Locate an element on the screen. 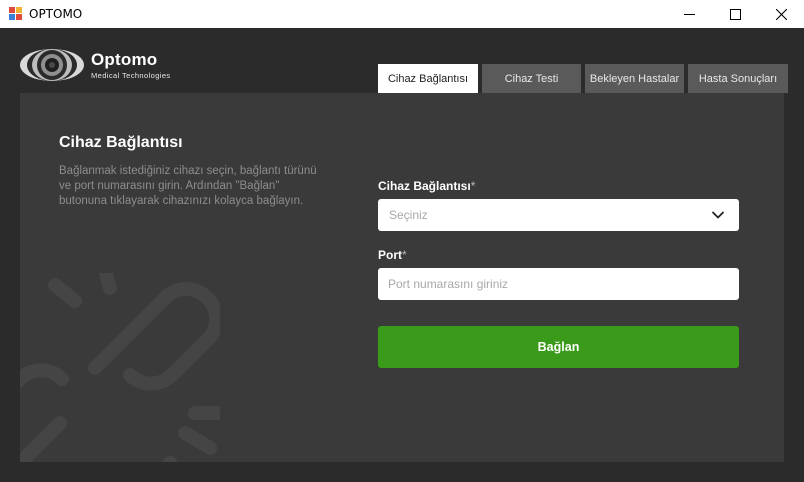 Image resolution: width=804 pixels, height=482 pixels. tab-device-test: Cihaz Testi is located at coordinates (531, 78).